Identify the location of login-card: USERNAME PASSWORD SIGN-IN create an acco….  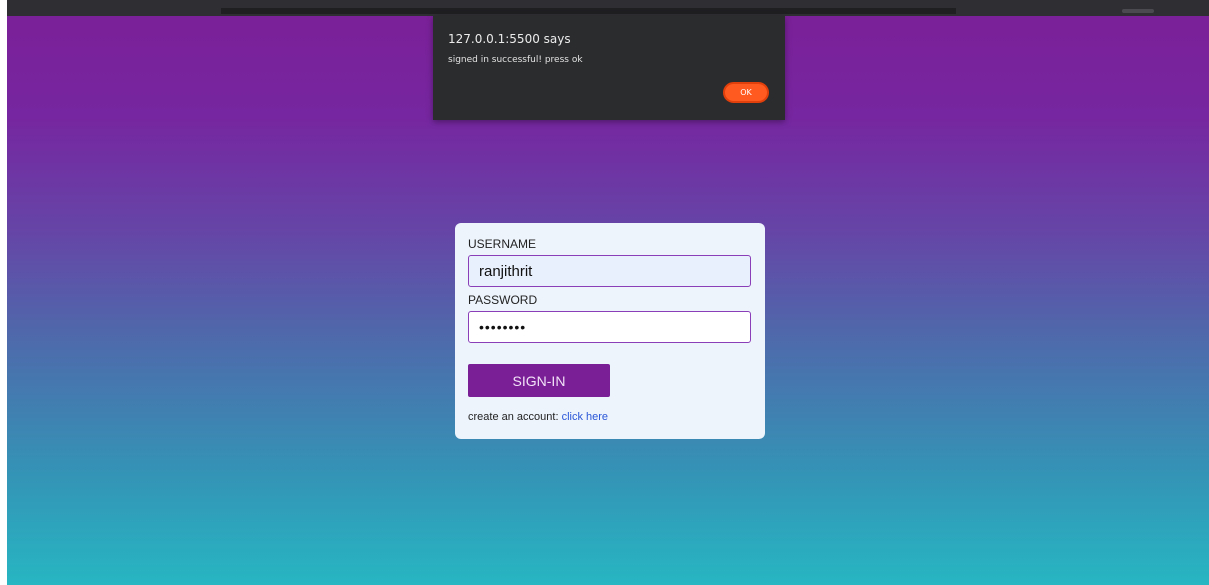
(610, 331).